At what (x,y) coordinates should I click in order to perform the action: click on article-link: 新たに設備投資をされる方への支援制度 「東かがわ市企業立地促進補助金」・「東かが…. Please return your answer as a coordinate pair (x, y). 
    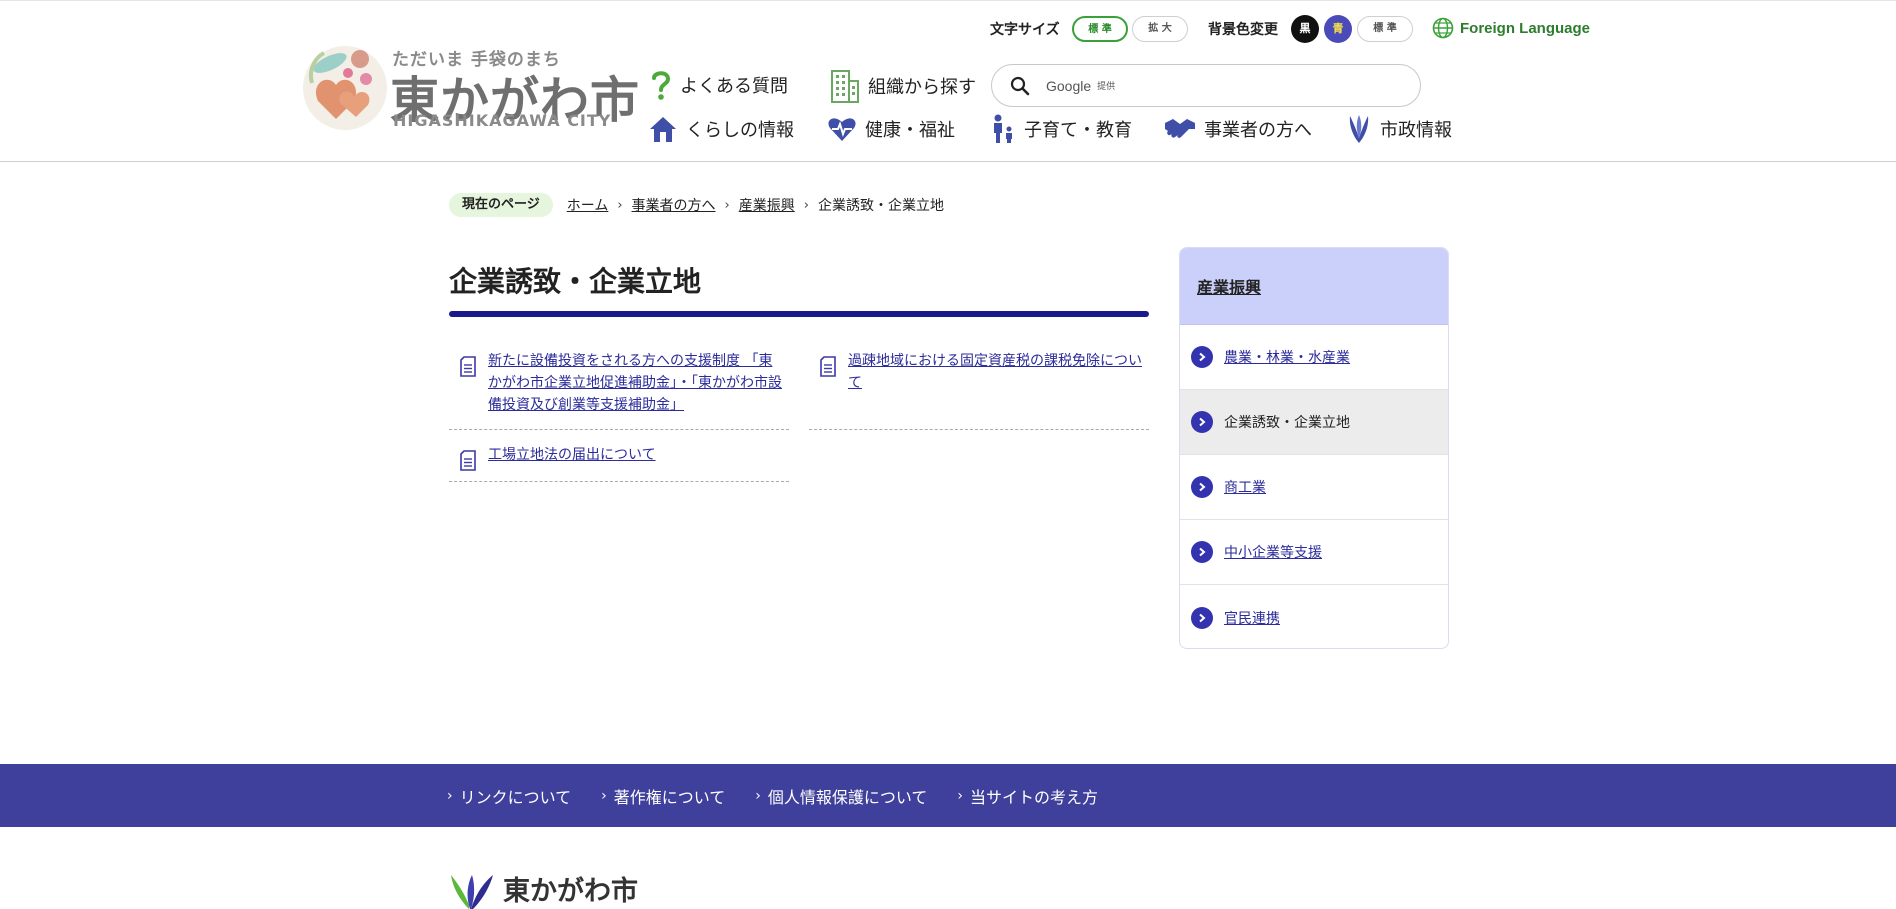
    Looking at the image, I should click on (636, 383).